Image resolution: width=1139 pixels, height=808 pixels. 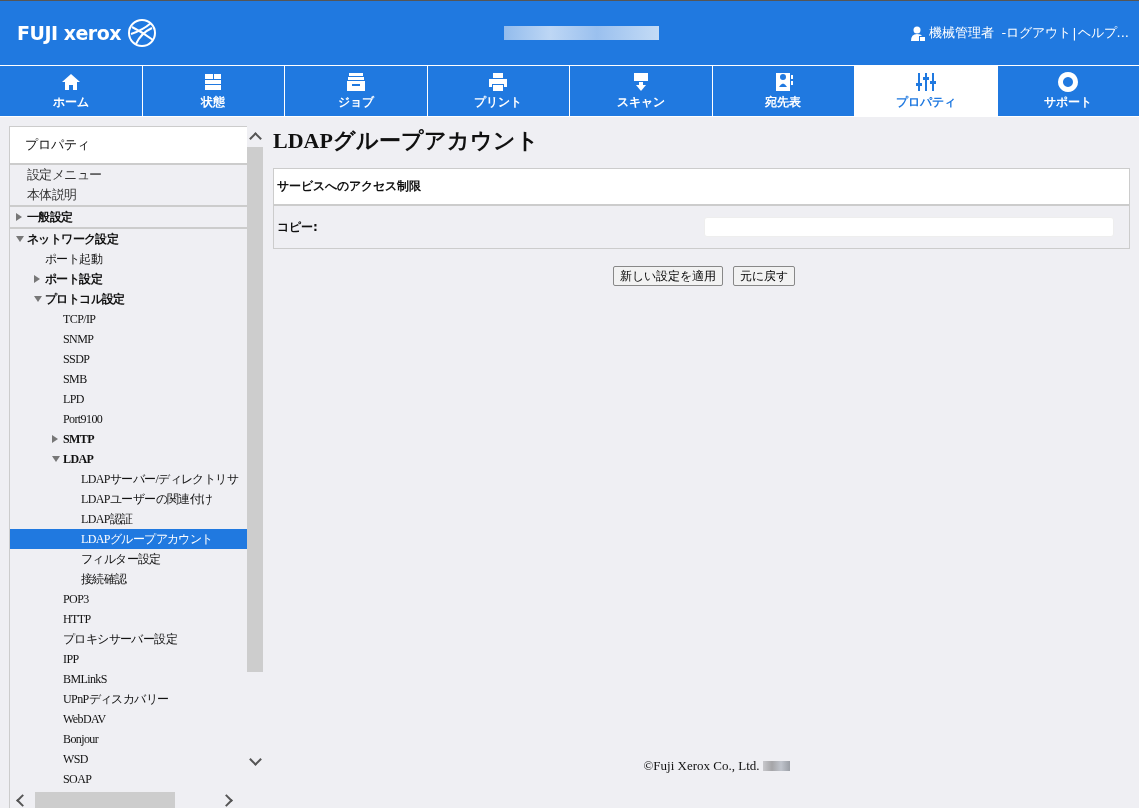 What do you see at coordinates (128, 399) in the screenshot?
I see `tree-item: LPD` at bounding box center [128, 399].